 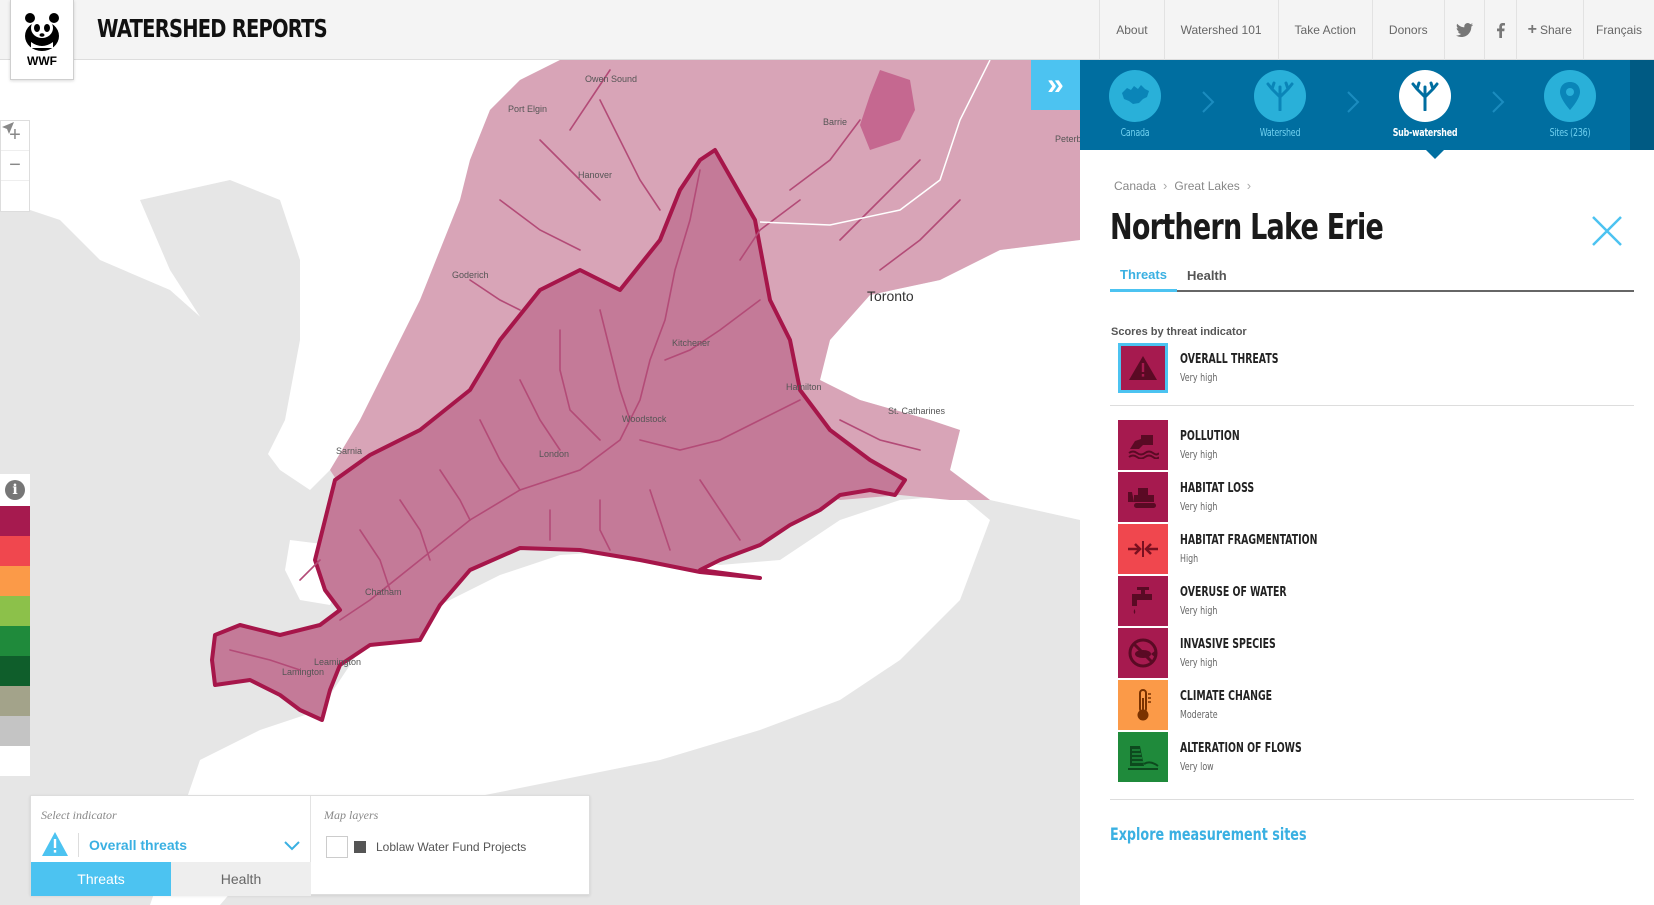 I want to click on share-button: + Share, so click(x=1549, y=30).